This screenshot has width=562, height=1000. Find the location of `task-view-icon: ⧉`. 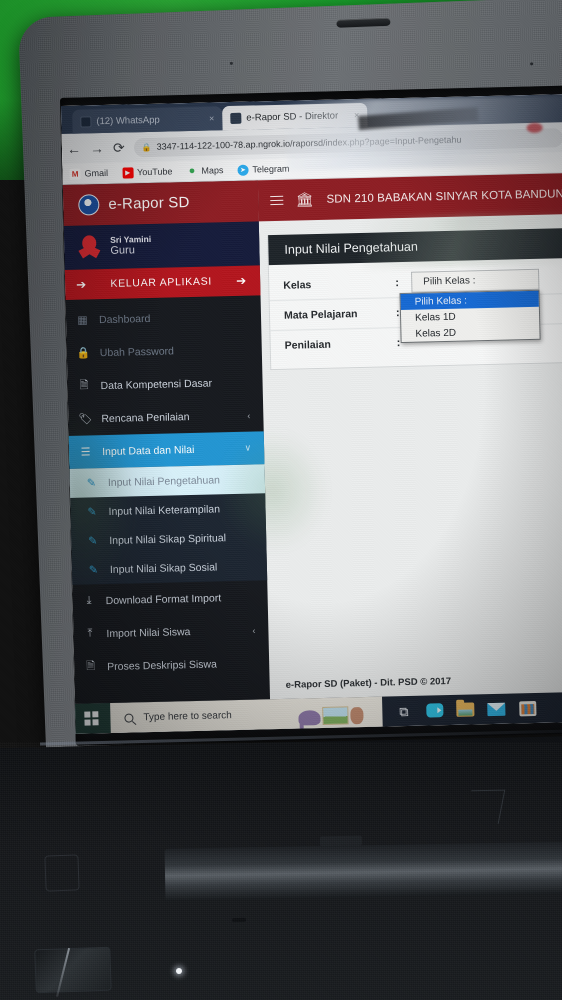

task-view-icon: ⧉ is located at coordinates (403, 711).